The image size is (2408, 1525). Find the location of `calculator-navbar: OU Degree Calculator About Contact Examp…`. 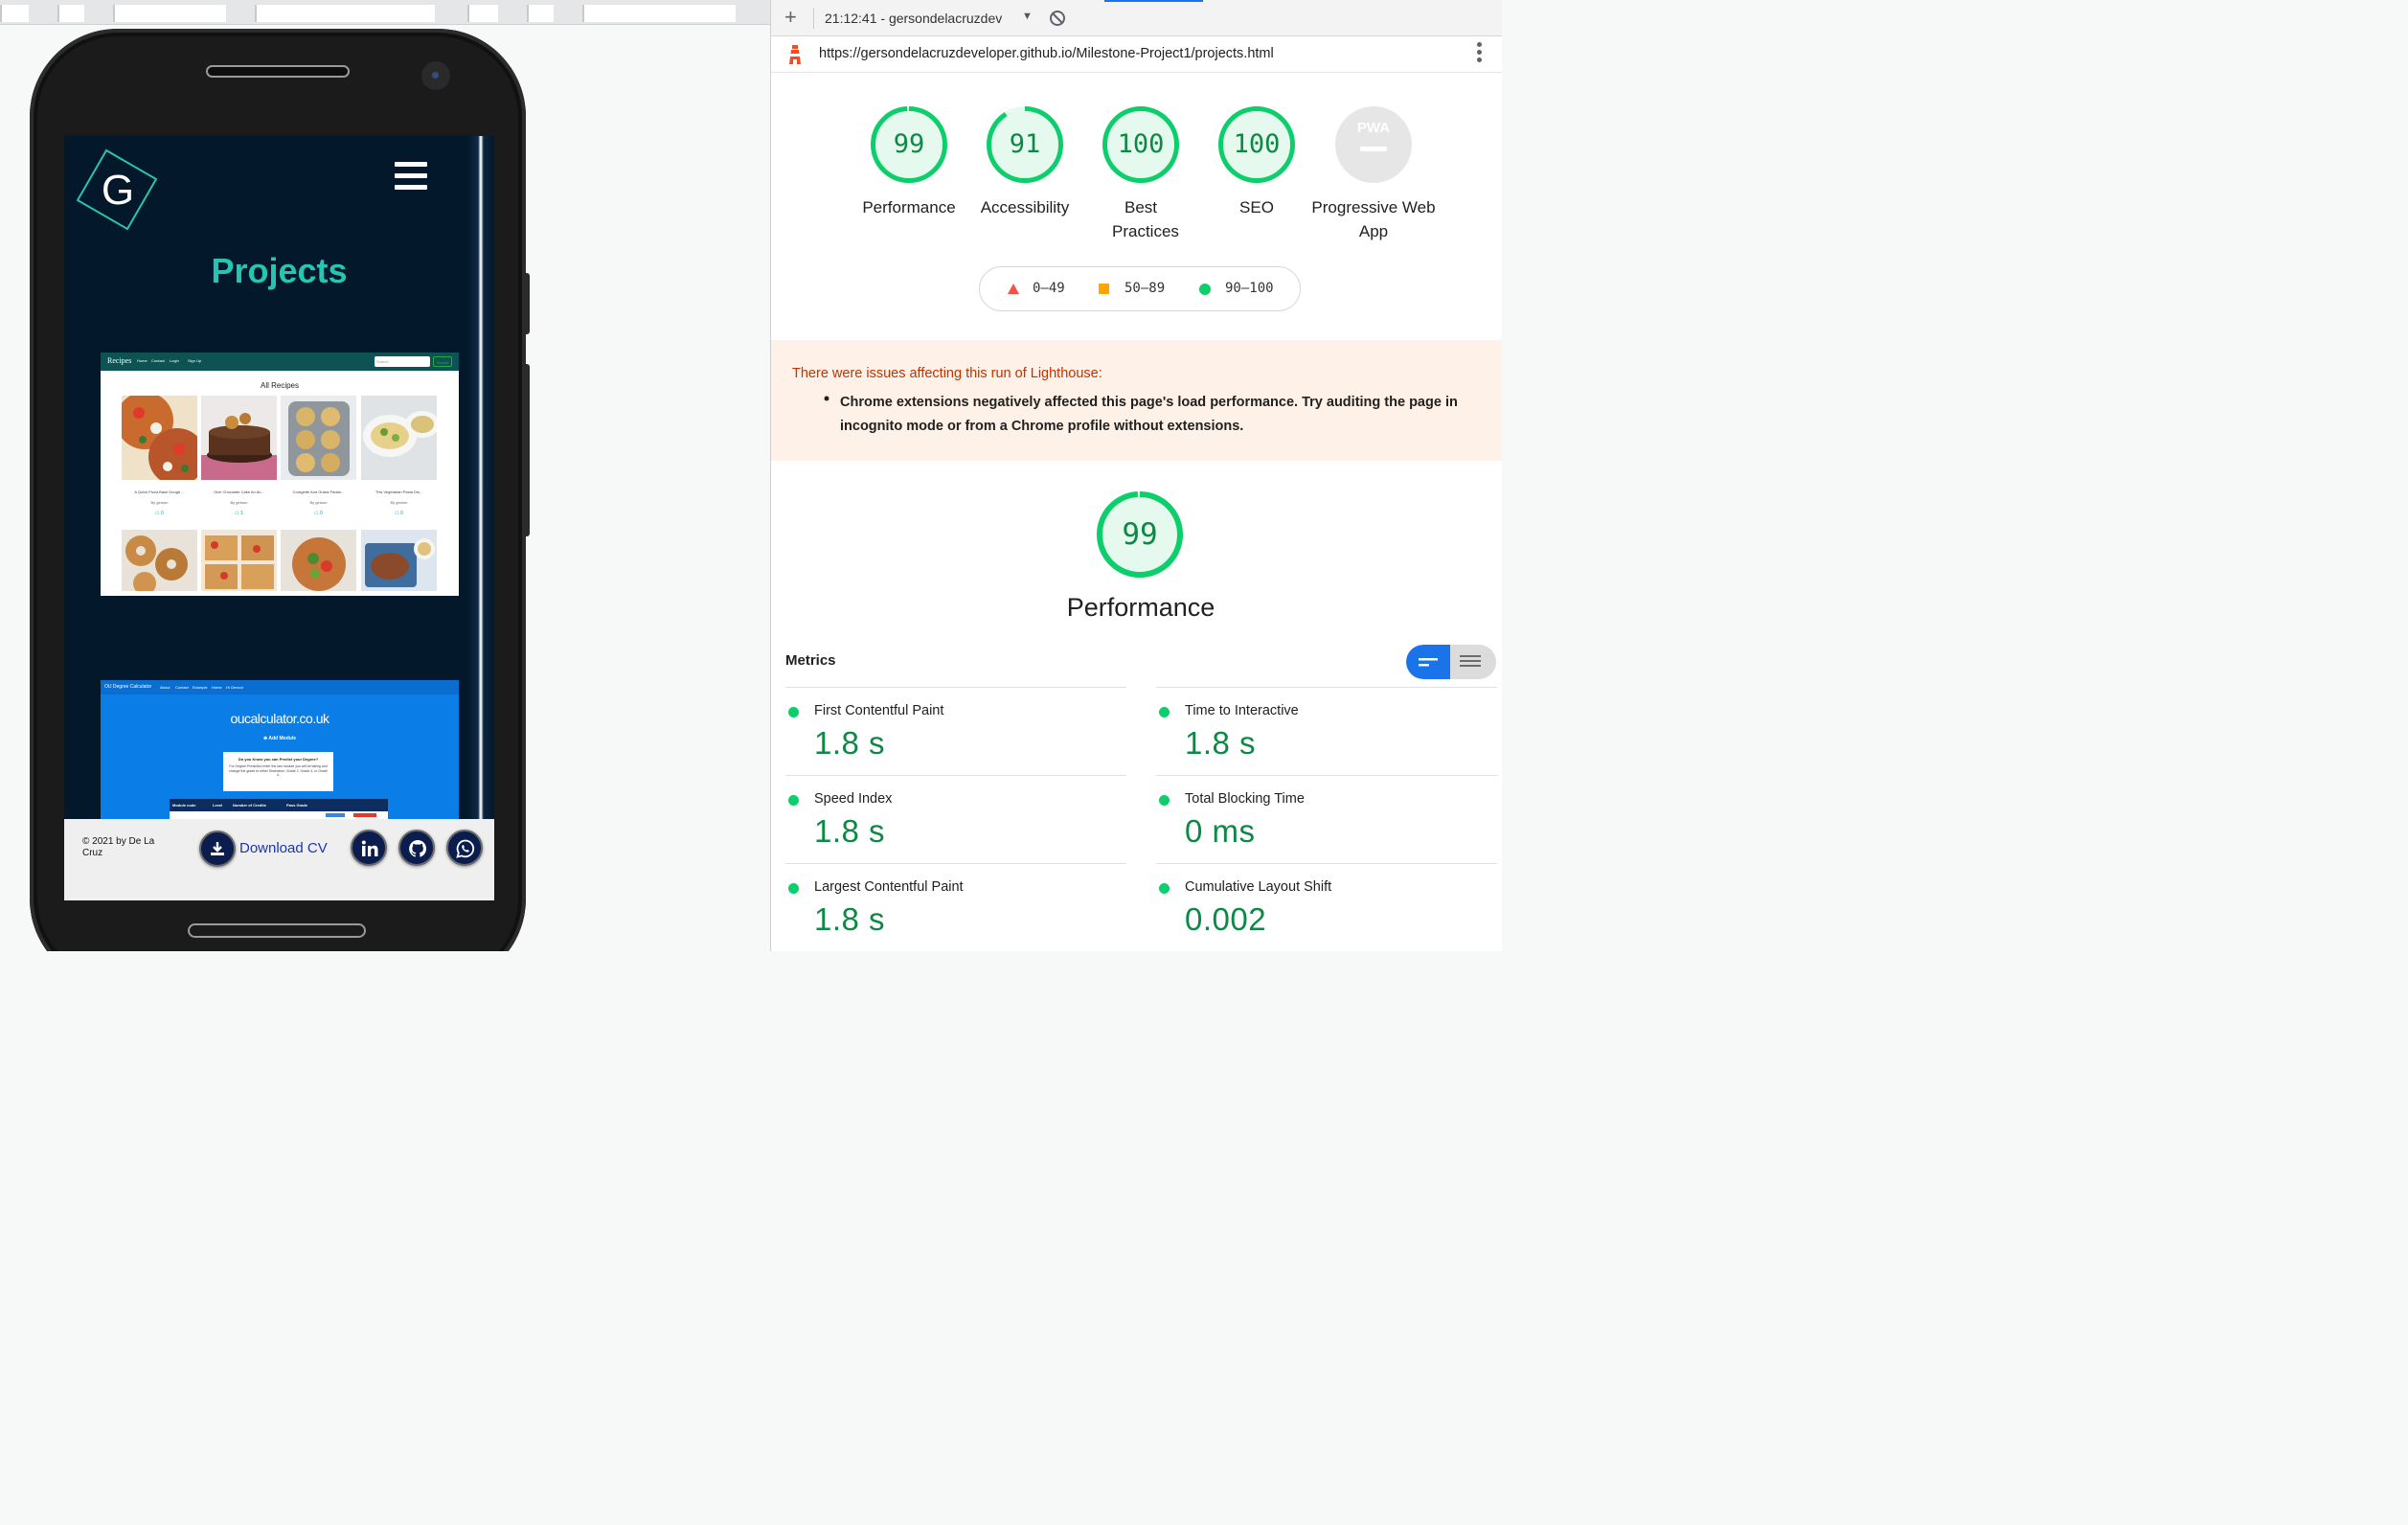

calculator-navbar: OU Degree Calculator About Contact Examp… is located at coordinates (280, 687).